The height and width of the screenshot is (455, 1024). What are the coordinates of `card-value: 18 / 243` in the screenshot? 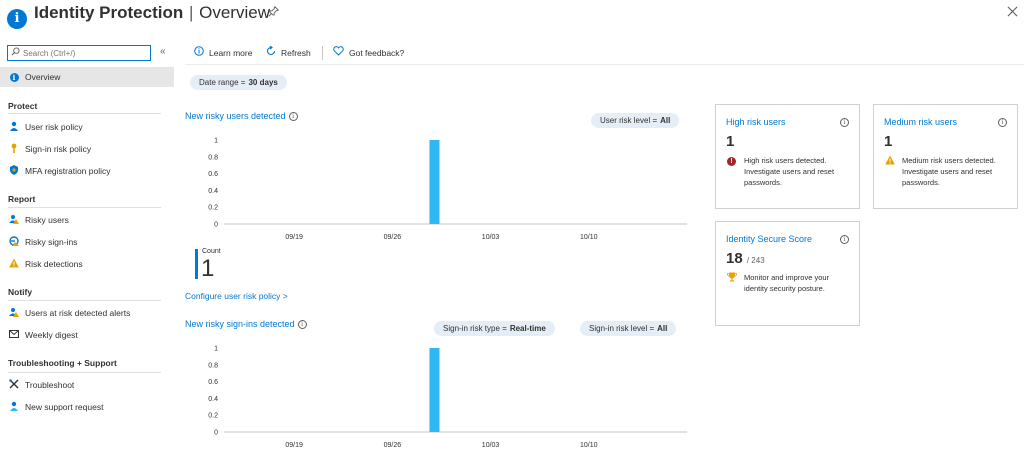 It's located at (745, 258).